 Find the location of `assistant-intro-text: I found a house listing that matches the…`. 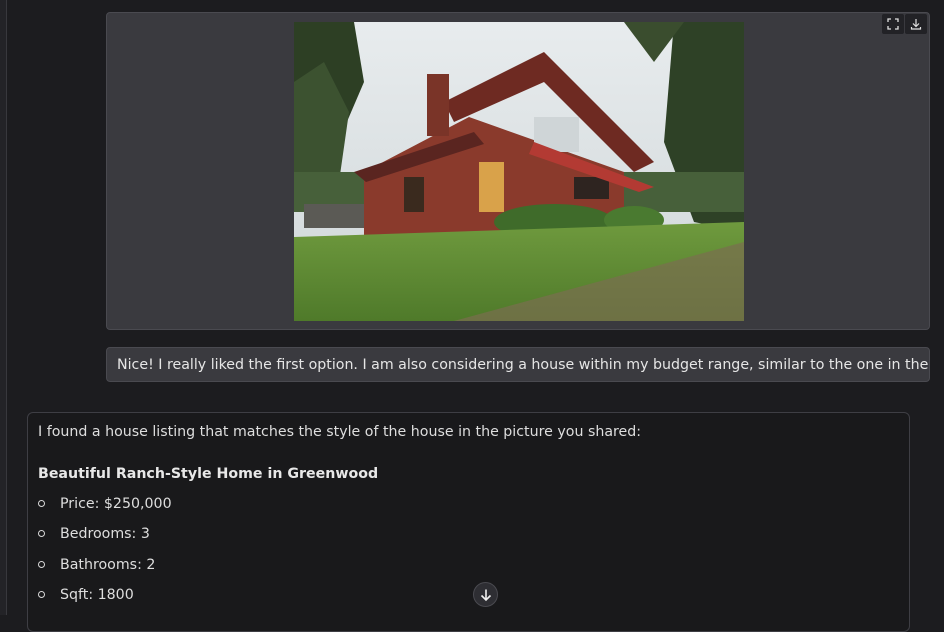

assistant-intro-text: I found a house listing that matches the… is located at coordinates (340, 432).